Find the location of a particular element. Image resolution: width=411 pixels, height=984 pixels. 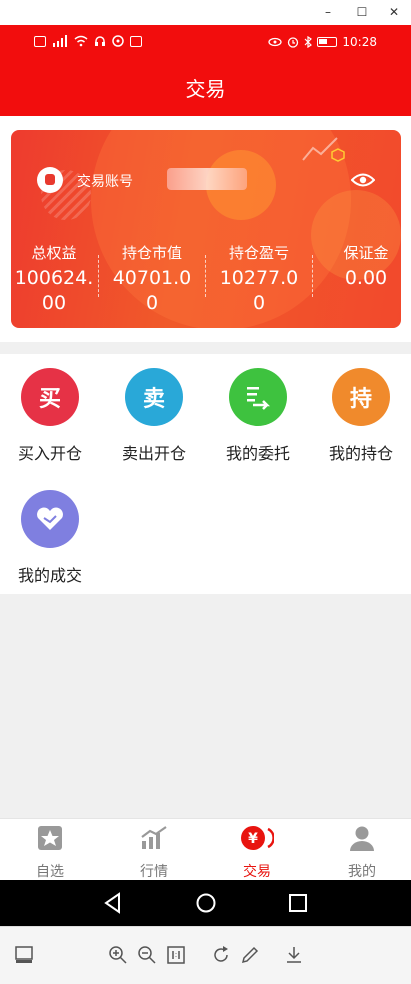

bottom-nav: 自选 行情 ¥ 交易 我的 is located at coordinates (205, 849).